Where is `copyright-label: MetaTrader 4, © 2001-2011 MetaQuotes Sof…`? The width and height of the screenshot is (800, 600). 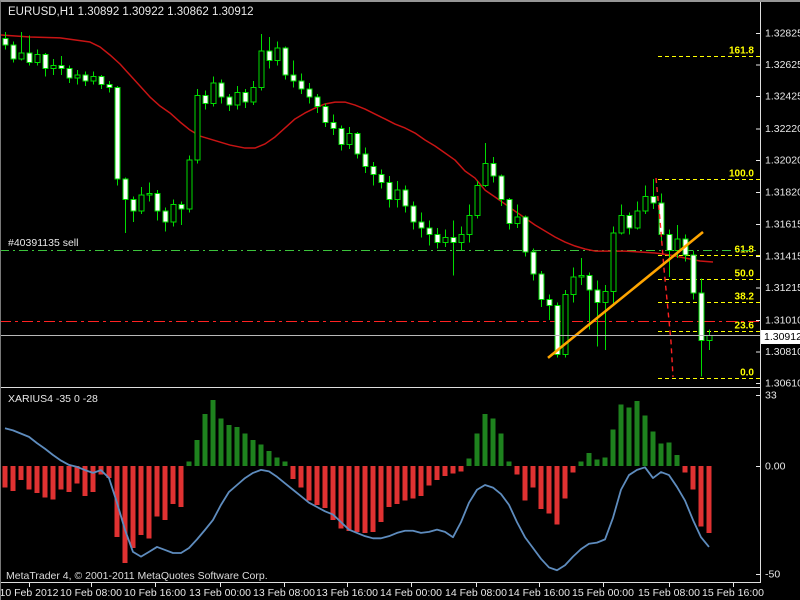
copyright-label: MetaTrader 4, © 2001-2011 MetaQuotes Sof… is located at coordinates (137, 576).